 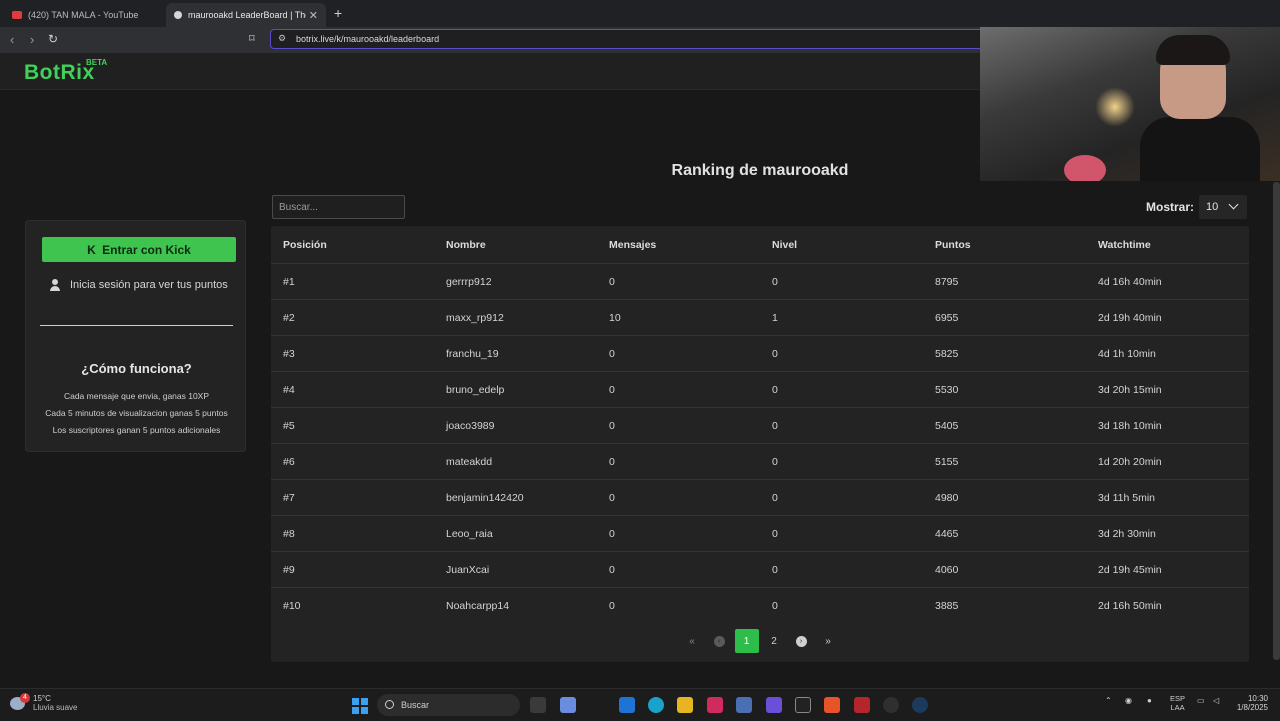 I want to click on table-row: #7 benjamin142420 0 0 4980 3d 11h 5min, so click(x=760, y=497).